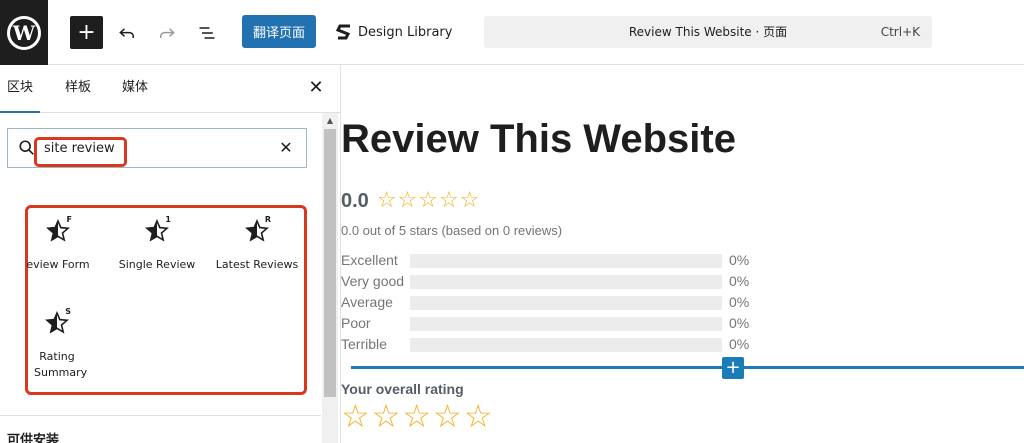  What do you see at coordinates (68, 311) in the screenshot?
I see `block-badge: S` at bounding box center [68, 311].